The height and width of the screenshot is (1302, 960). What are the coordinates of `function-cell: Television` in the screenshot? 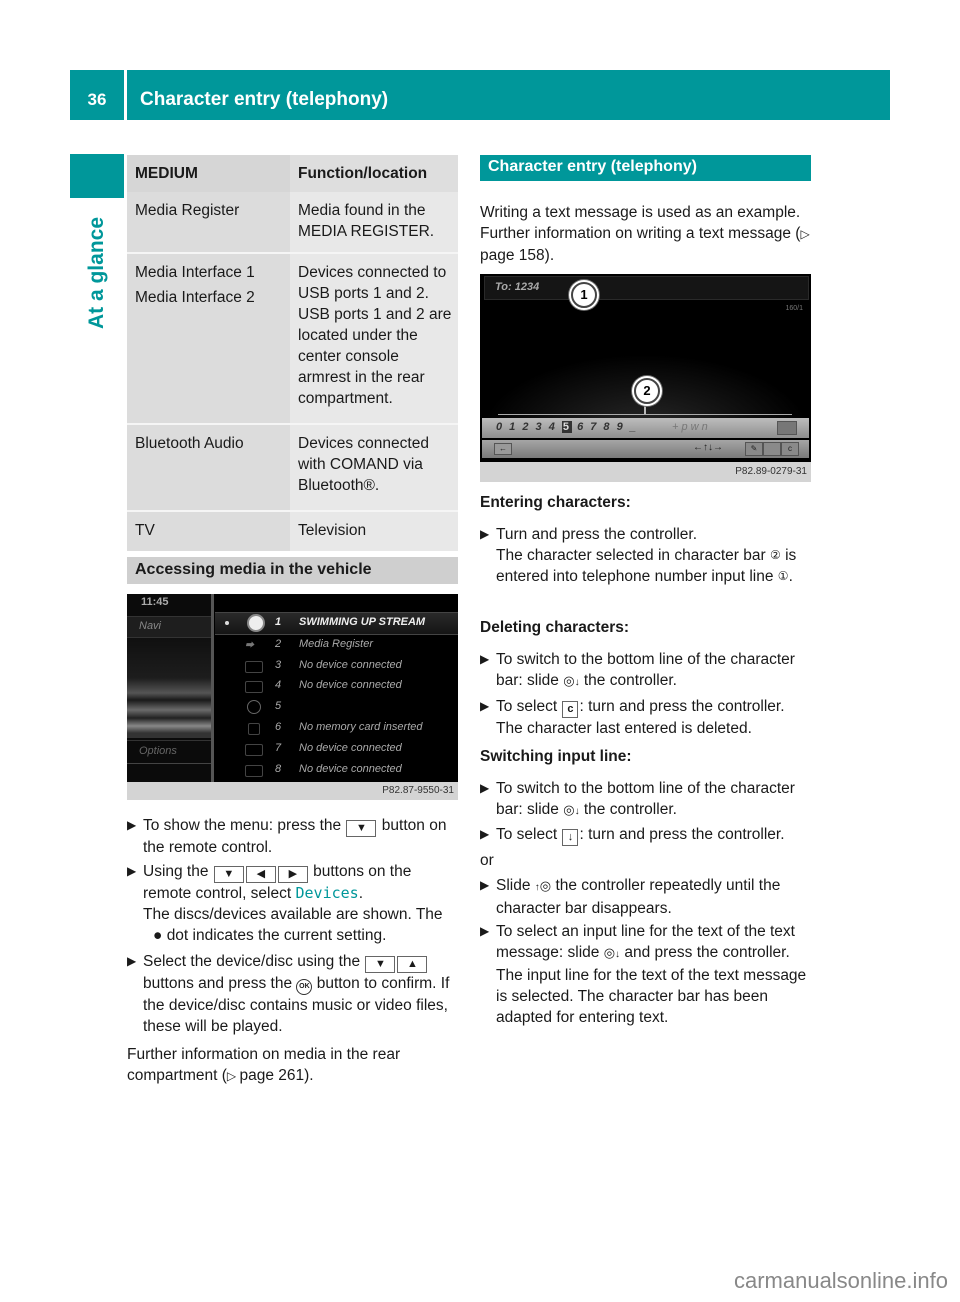 It's located at (374, 530).